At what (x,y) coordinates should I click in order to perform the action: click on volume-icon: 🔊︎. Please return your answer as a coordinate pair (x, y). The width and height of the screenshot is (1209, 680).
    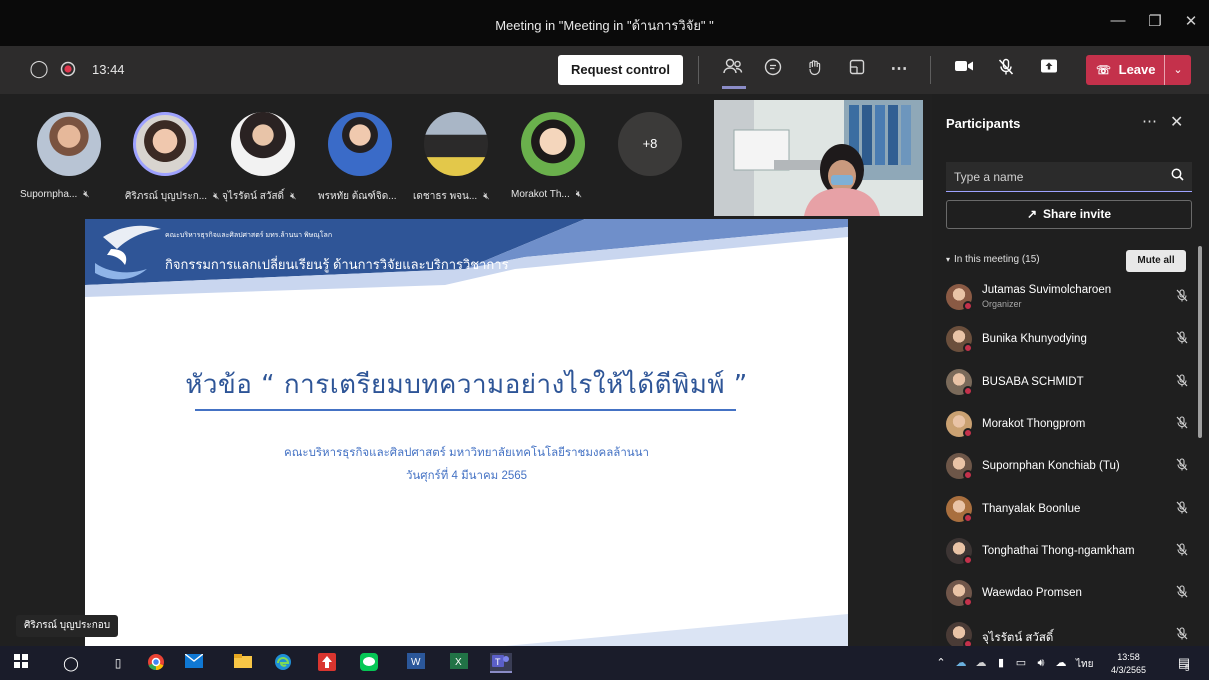
    Looking at the image, I should click on (1041, 663).